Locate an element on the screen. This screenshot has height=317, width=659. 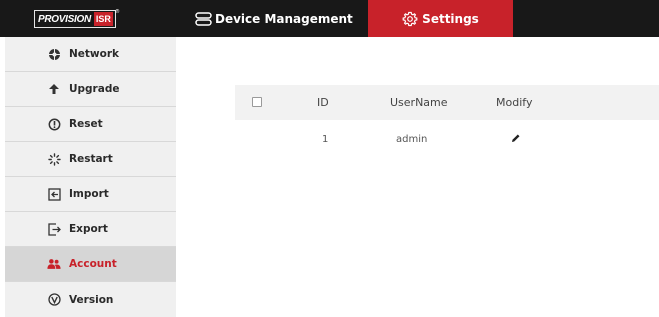
sidebar-item-label: Account is located at coordinates (93, 264).